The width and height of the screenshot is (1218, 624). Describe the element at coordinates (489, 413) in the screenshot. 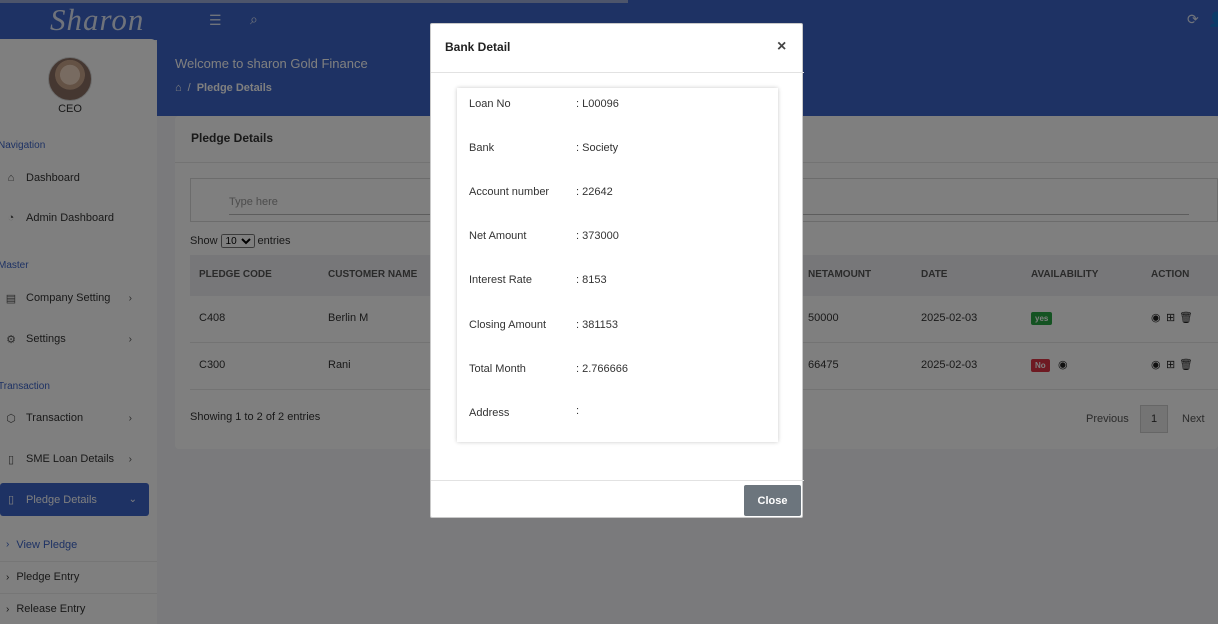

I see `field-label: Address` at that location.